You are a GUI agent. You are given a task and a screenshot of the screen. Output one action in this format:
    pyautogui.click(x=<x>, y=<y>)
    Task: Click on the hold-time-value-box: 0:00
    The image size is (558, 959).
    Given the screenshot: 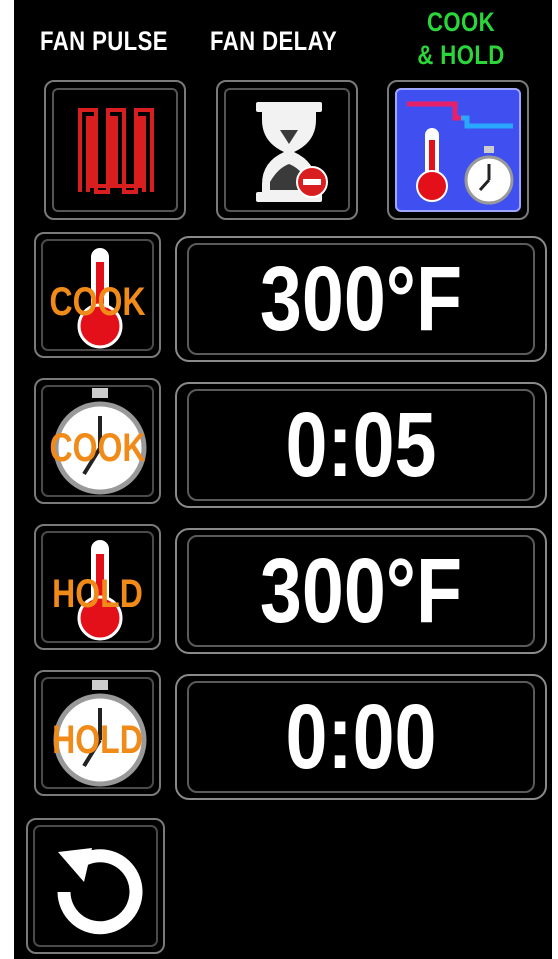 What is the action you would take?
    pyautogui.click(x=361, y=737)
    